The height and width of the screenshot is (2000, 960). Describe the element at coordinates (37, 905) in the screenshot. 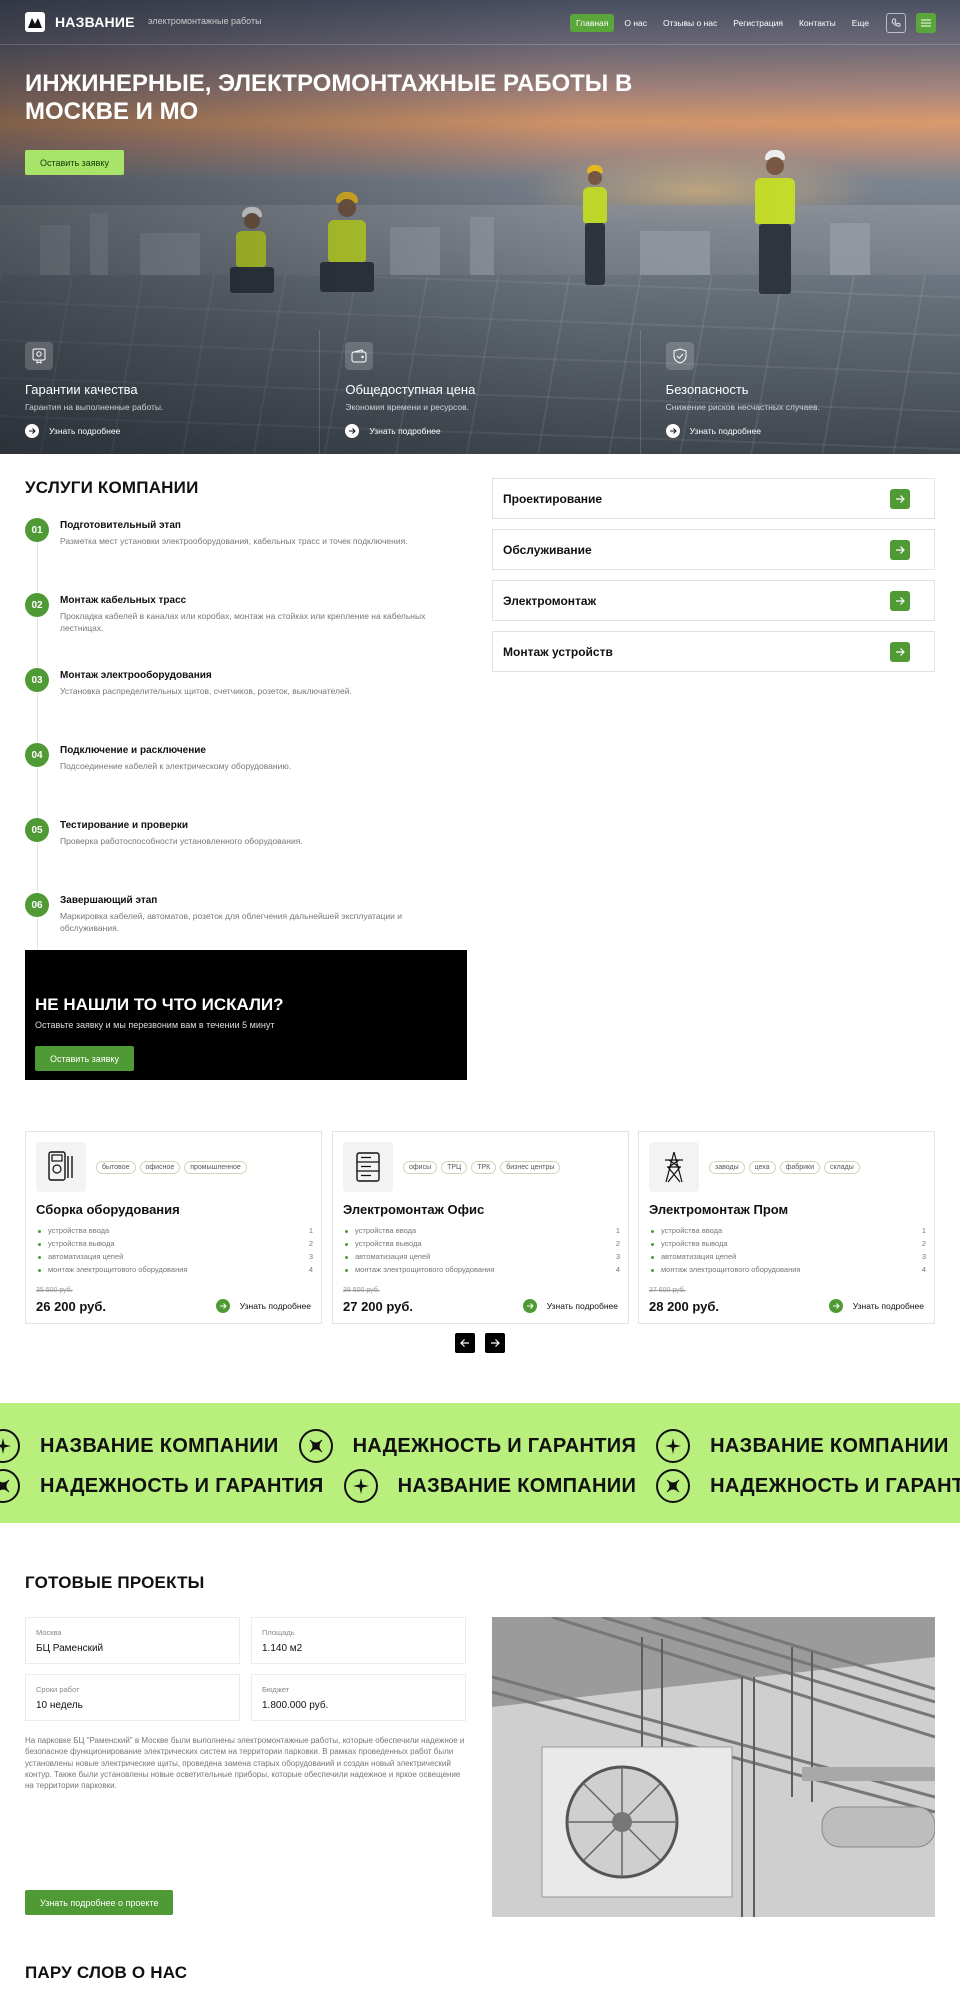

I see `step-number: 06` at that location.